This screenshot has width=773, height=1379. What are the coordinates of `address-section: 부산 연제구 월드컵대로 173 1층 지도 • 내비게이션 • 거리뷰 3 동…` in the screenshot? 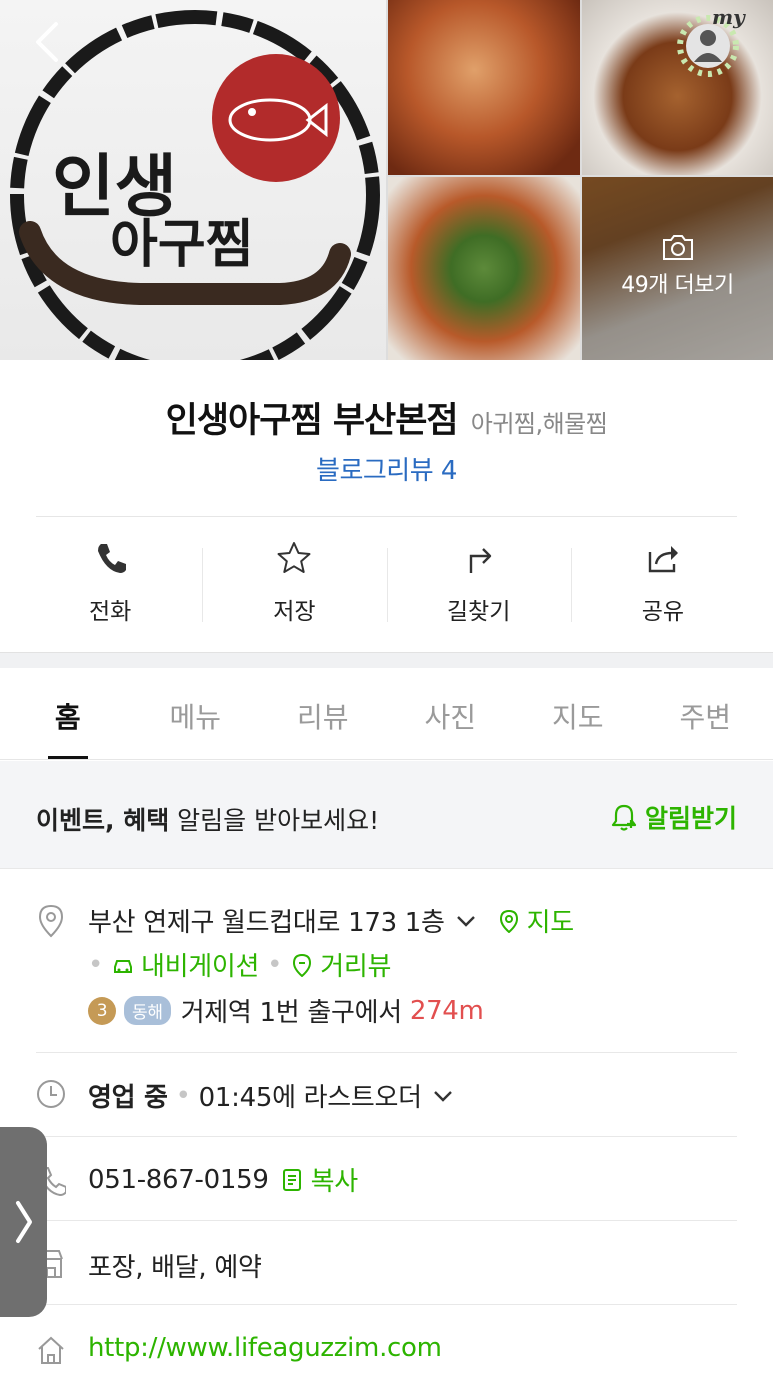 It's located at (386, 961).